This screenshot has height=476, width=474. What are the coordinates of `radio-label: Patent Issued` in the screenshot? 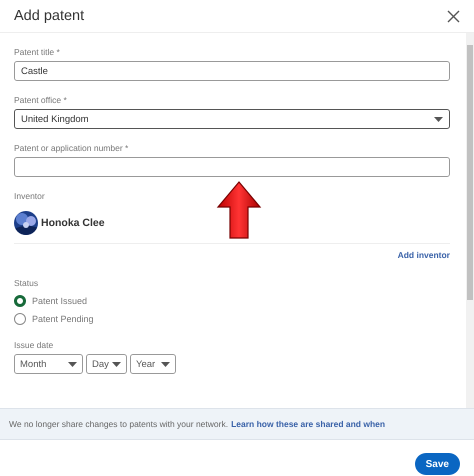 It's located at (60, 301).